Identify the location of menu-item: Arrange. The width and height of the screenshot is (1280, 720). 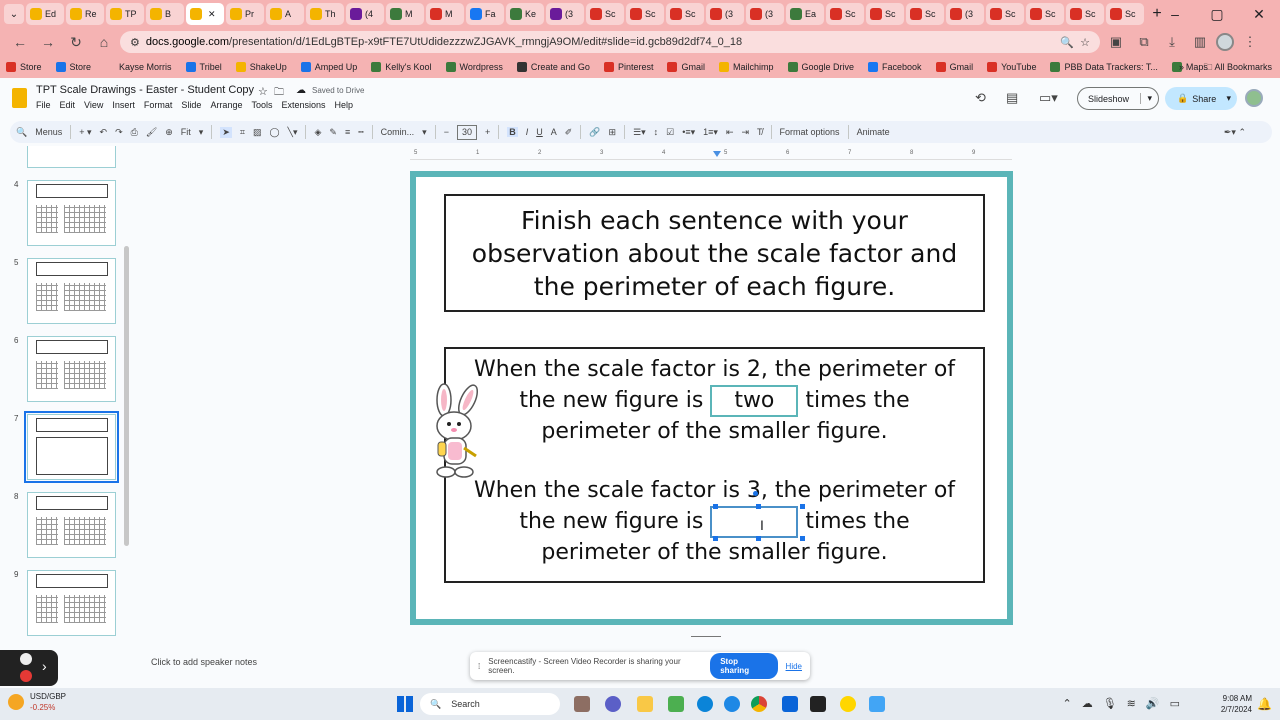
(226, 105).